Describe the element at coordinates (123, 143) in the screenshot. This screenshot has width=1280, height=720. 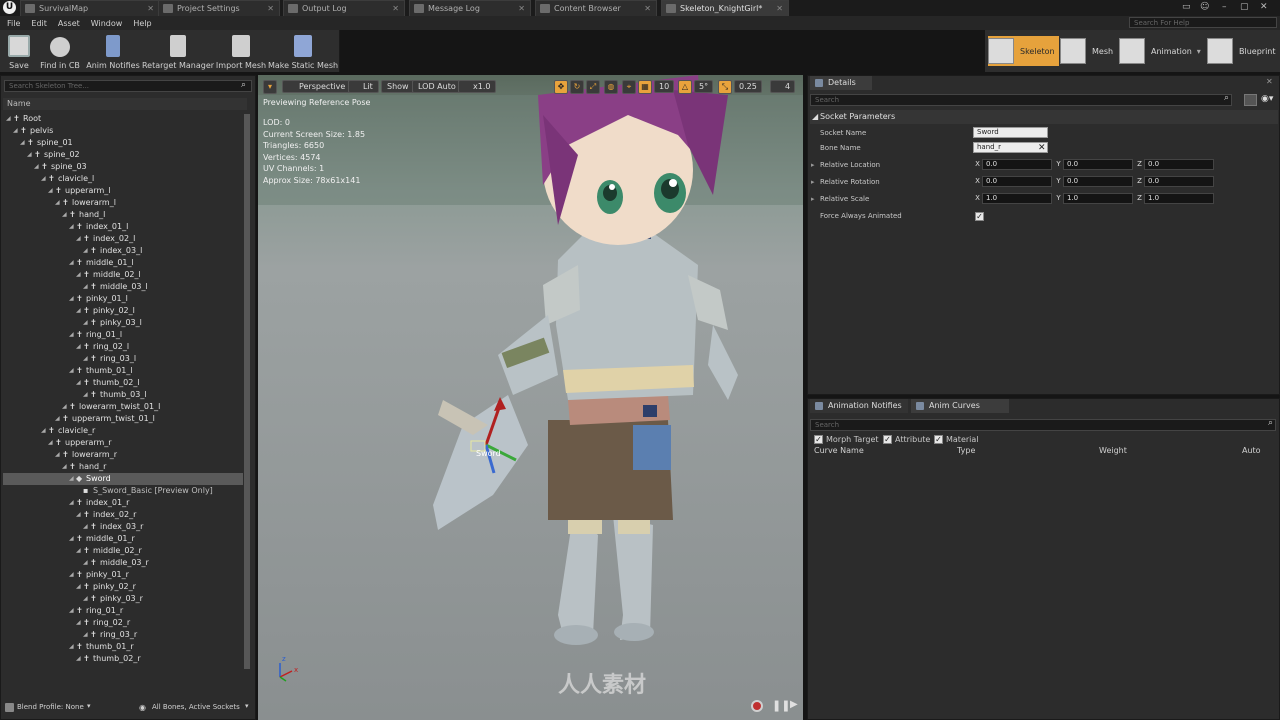
I see `tree-bone-row: ◢ ✝ spine_01` at that location.